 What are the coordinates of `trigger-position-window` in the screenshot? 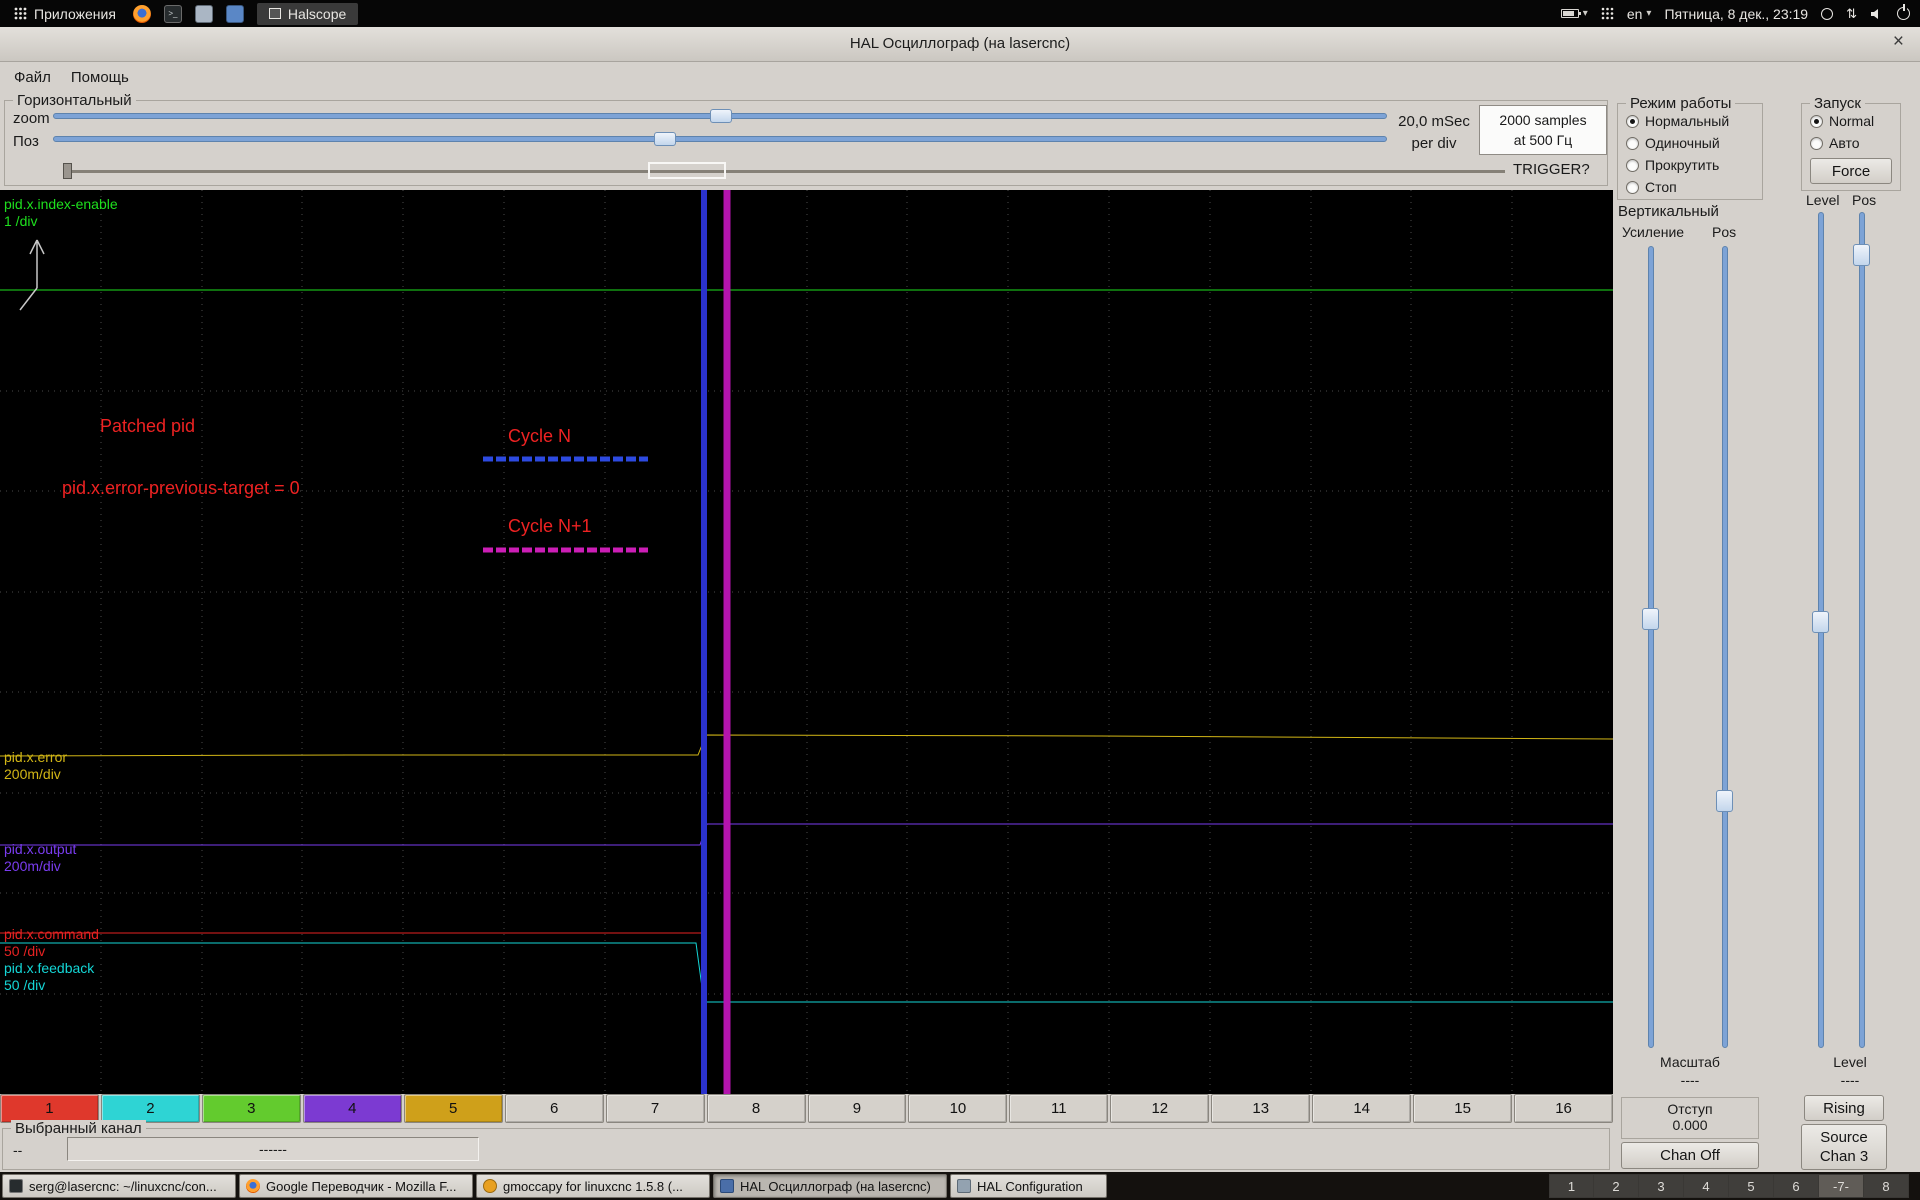 It's located at (687, 170).